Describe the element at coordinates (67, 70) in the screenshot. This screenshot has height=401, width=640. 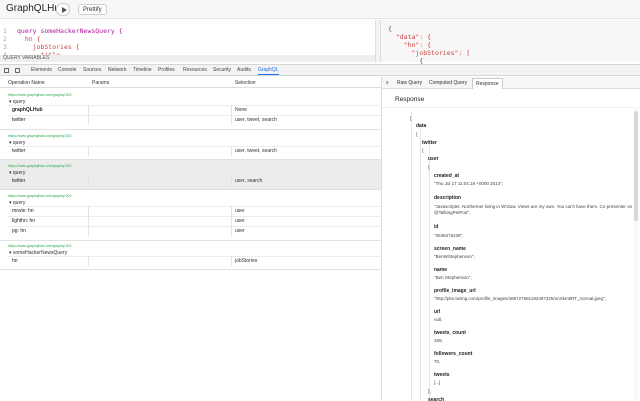
I see `tab-console: Console` at that location.